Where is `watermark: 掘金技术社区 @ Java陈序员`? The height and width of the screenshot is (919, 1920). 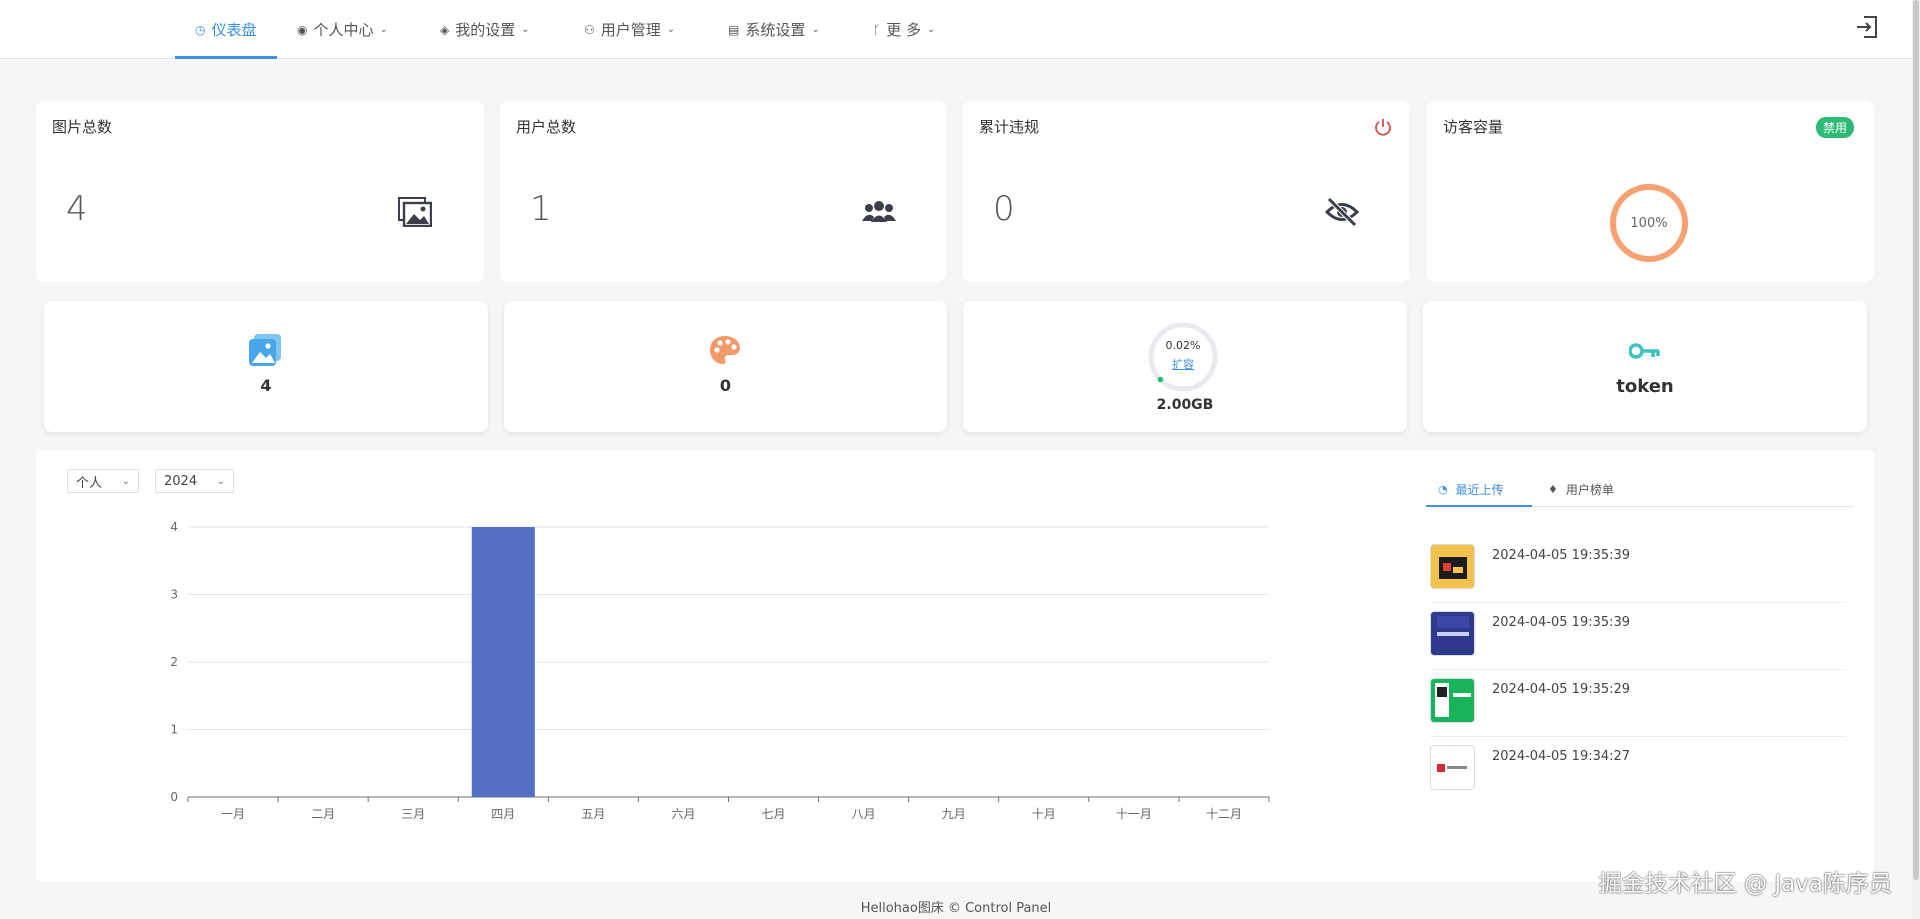
watermark: 掘金技术社区 @ Java陈序员 is located at coordinates (1745, 884).